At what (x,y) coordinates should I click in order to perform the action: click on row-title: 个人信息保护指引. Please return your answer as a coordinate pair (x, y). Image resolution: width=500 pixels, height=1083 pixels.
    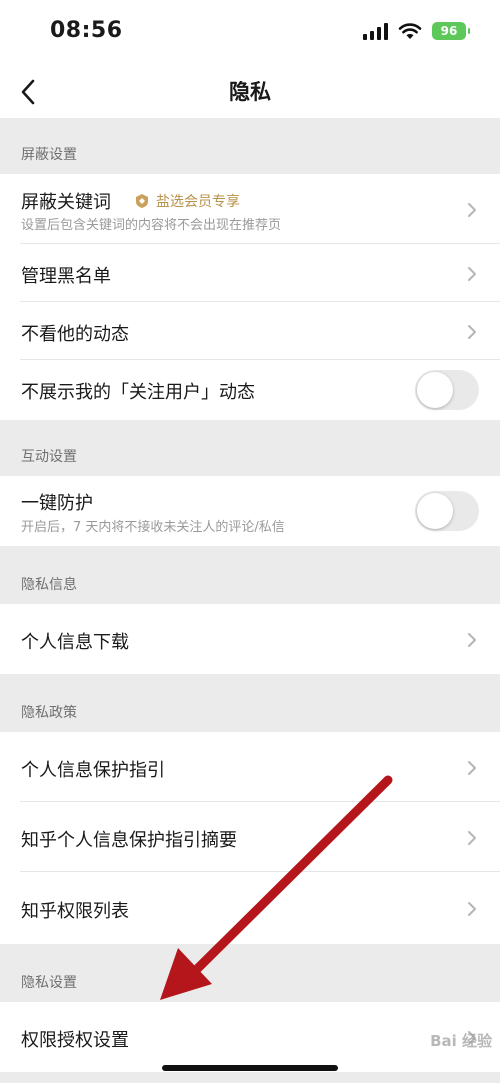
    Looking at the image, I should click on (93, 770).